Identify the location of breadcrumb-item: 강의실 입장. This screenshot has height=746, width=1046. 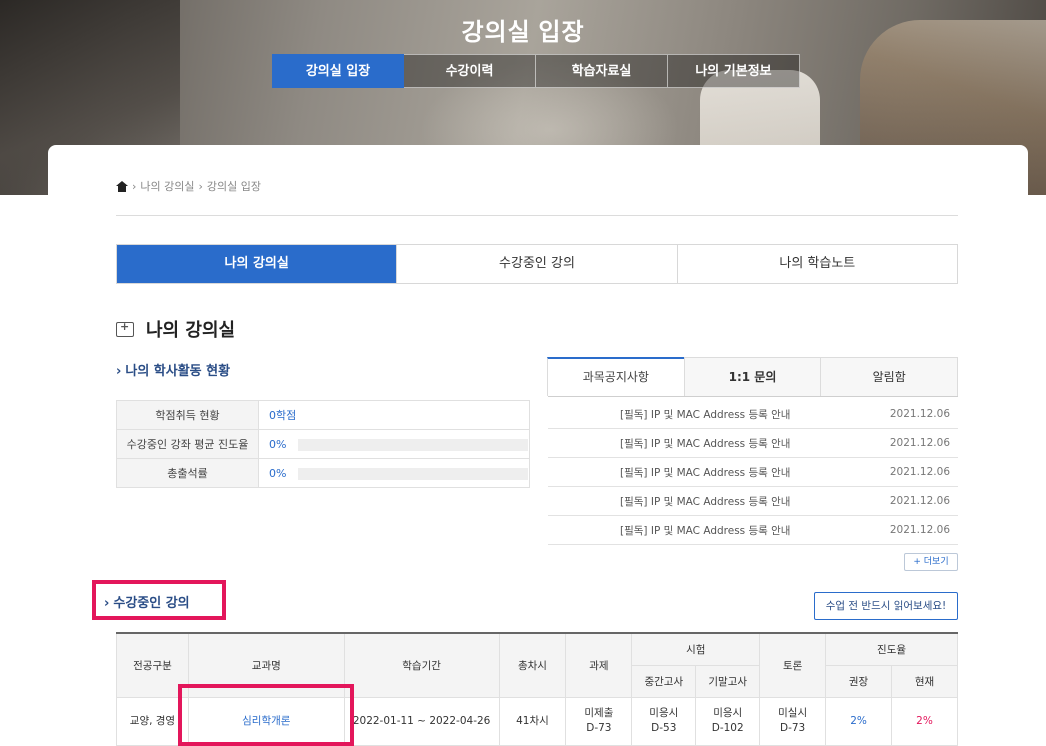
(234, 186).